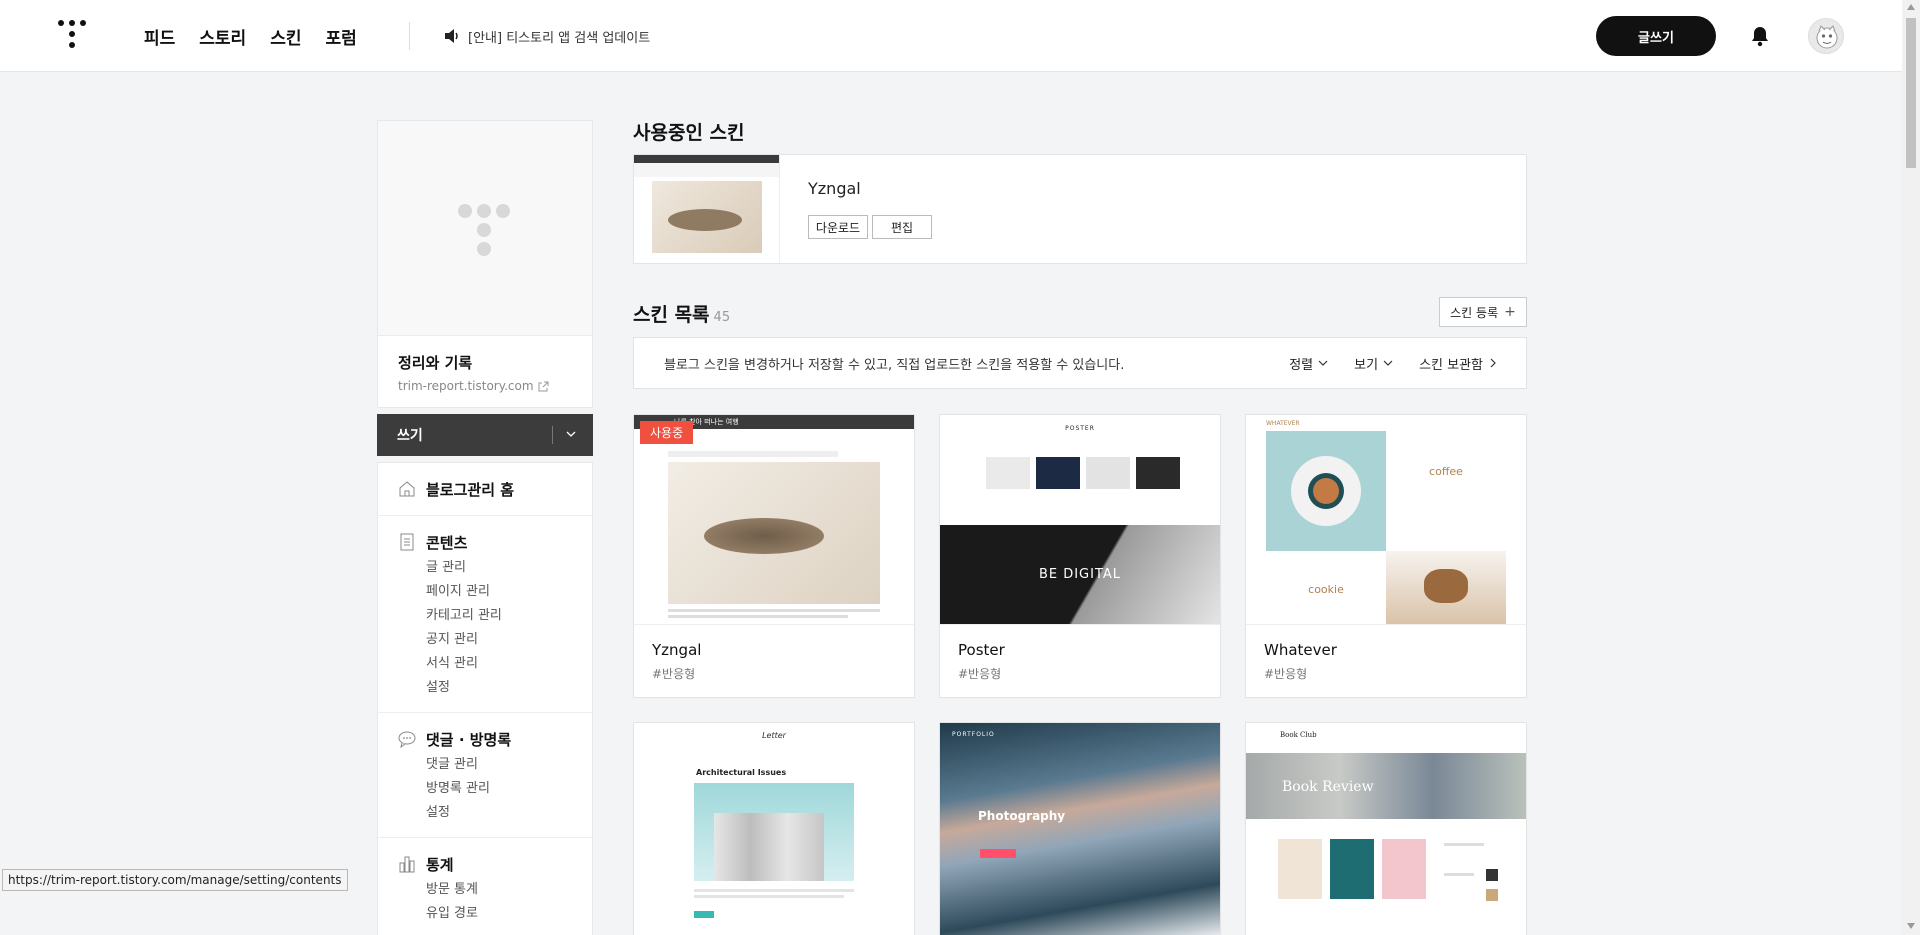 Image resolution: width=1920 pixels, height=935 pixels. Describe the element at coordinates (1911, 926) in the screenshot. I see `scroll-down-arrow-icon` at that location.